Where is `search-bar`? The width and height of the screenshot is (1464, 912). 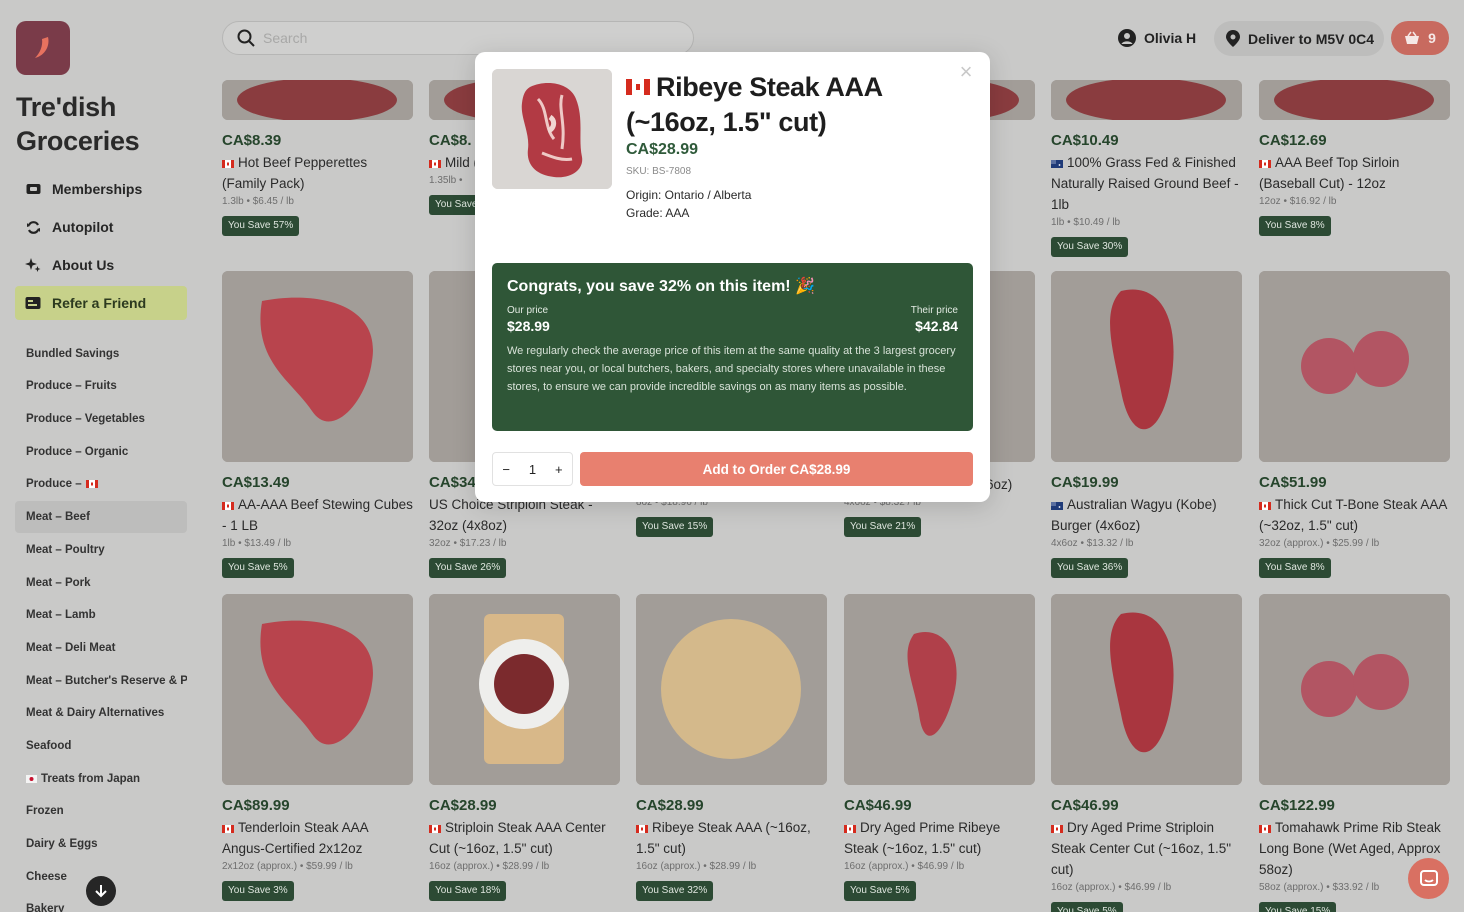
search-bar is located at coordinates (458, 38).